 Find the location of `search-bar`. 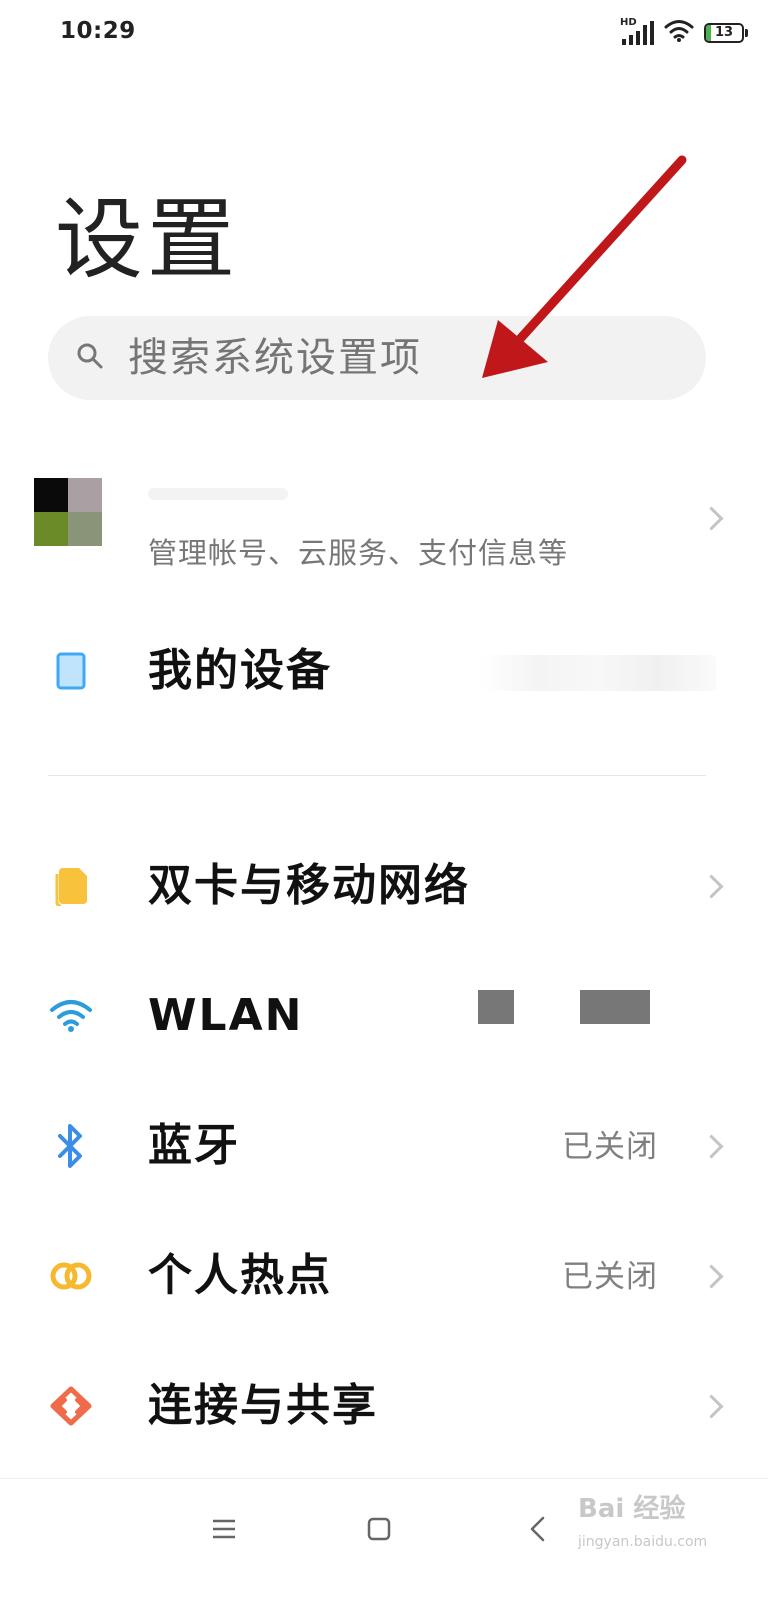

search-bar is located at coordinates (377, 358).